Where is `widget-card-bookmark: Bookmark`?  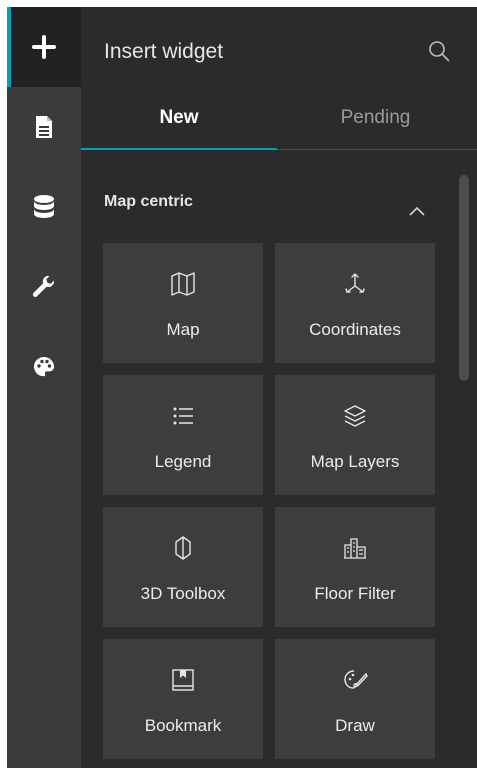
widget-card-bookmark: Bookmark is located at coordinates (183, 699).